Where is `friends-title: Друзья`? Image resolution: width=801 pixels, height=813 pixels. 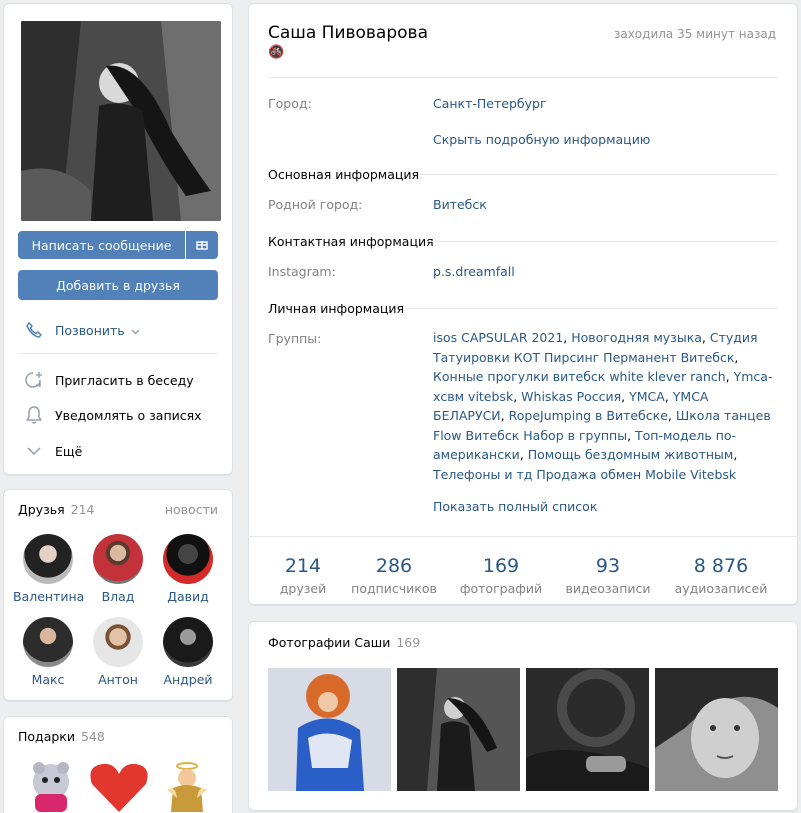 friends-title: Друзья is located at coordinates (41, 509).